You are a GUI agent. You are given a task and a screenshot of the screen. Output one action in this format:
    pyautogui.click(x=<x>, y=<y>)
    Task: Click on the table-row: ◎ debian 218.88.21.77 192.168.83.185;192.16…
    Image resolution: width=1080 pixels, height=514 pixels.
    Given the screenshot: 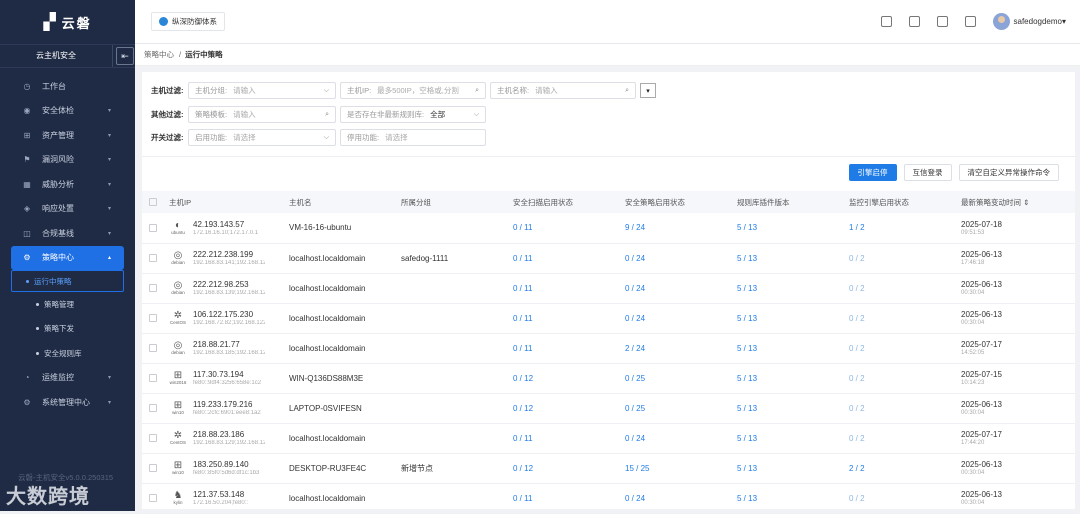 What is the action you would take?
    pyautogui.click(x=608, y=348)
    